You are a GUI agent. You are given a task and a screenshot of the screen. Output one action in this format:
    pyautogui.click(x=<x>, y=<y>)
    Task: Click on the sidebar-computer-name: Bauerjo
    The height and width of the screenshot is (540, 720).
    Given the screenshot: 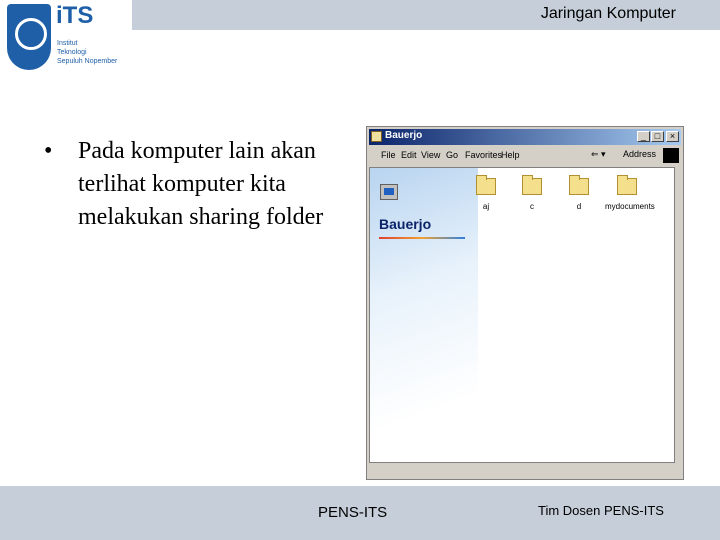 What is the action you would take?
    pyautogui.click(x=405, y=224)
    